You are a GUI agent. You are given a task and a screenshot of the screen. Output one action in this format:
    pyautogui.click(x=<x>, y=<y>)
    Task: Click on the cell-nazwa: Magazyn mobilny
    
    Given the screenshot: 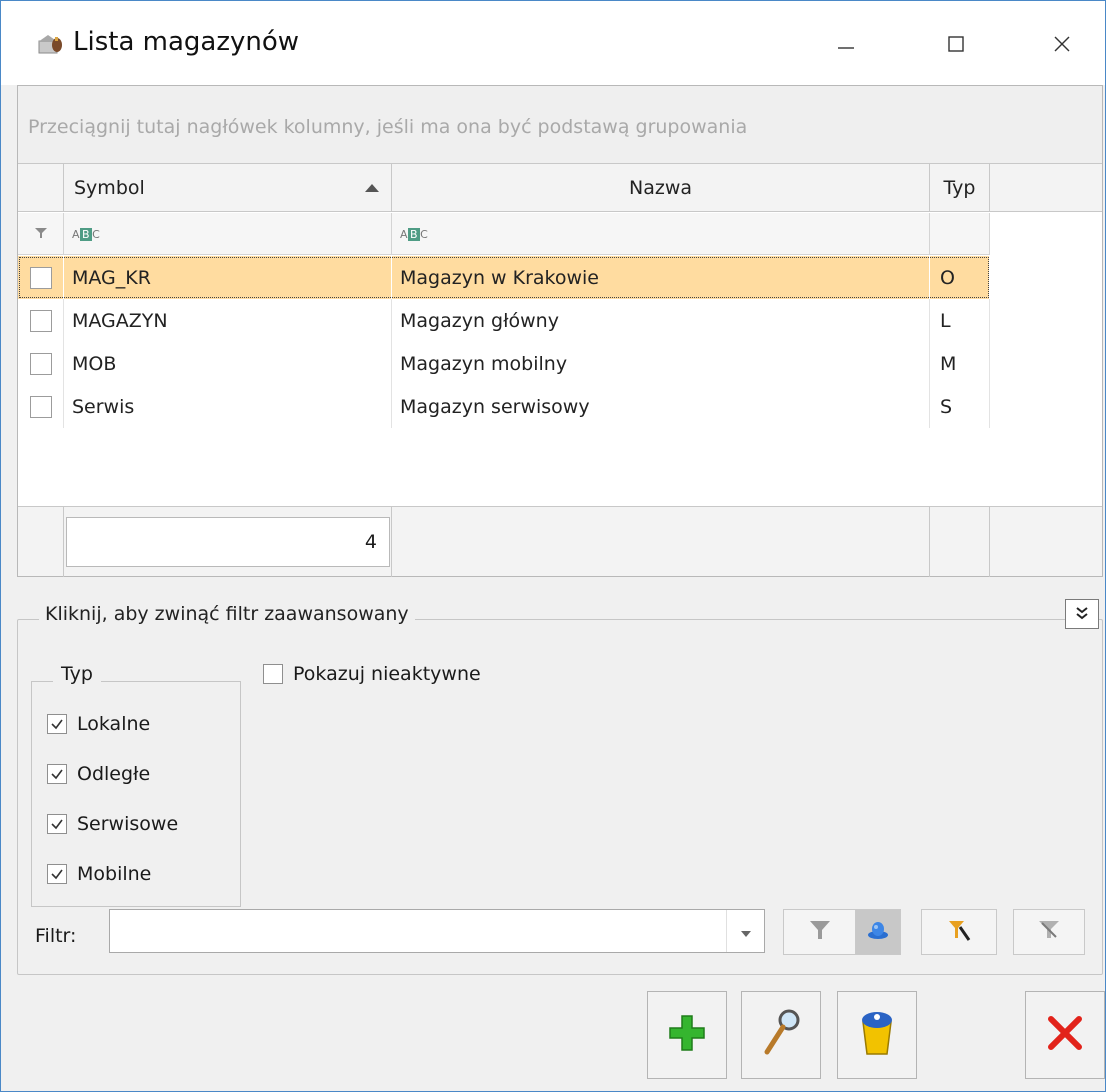 What is the action you would take?
    pyautogui.click(x=661, y=363)
    